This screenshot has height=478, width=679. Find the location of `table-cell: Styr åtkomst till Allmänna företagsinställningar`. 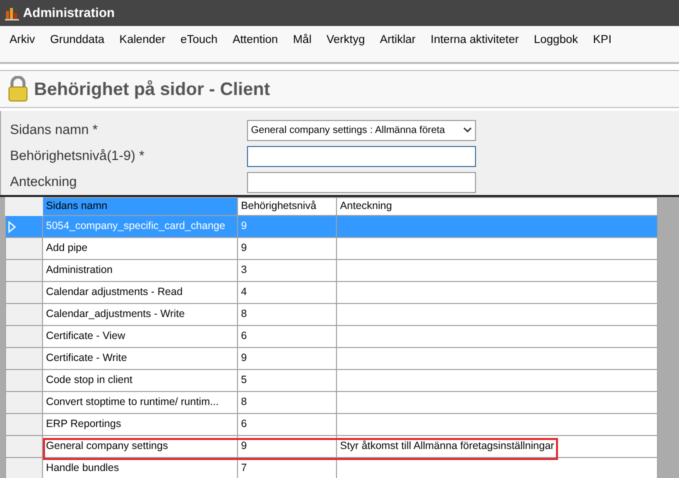

table-cell: Styr åtkomst till Allmänna företagsinställningar is located at coordinates (497, 447).